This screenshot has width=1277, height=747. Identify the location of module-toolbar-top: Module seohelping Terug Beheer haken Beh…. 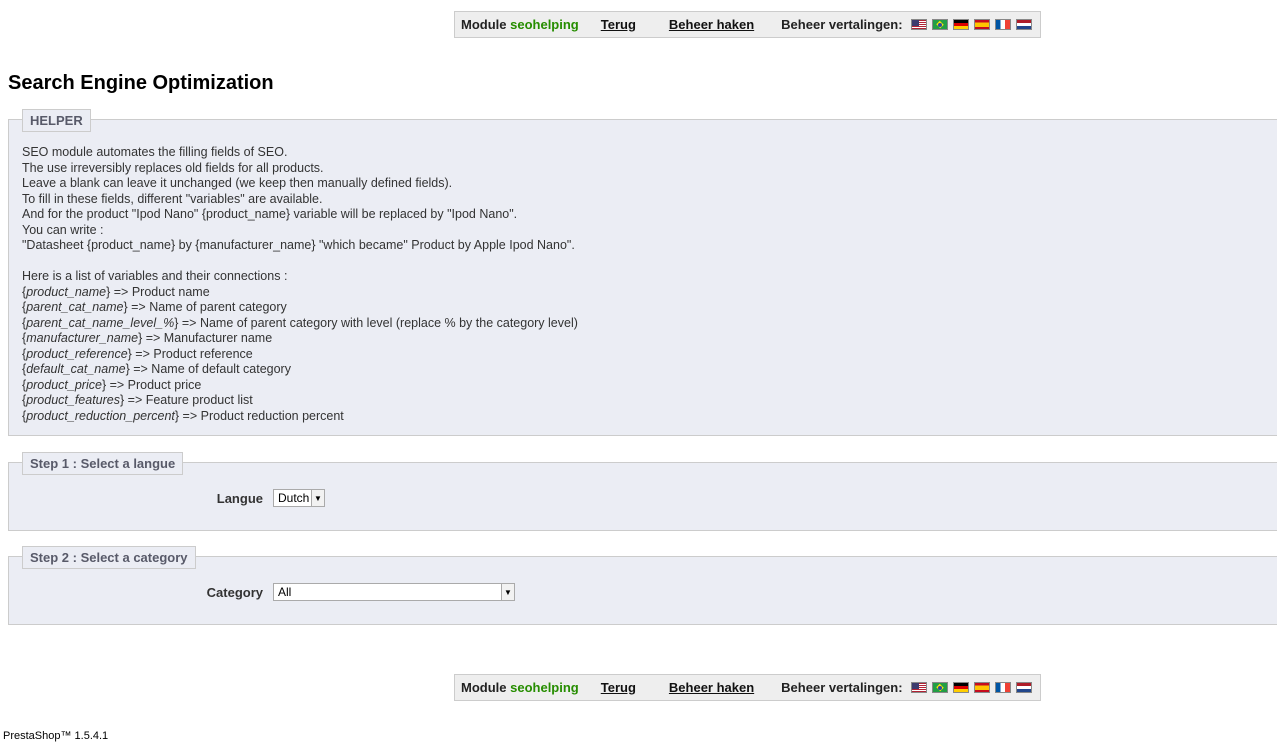
(747, 24).